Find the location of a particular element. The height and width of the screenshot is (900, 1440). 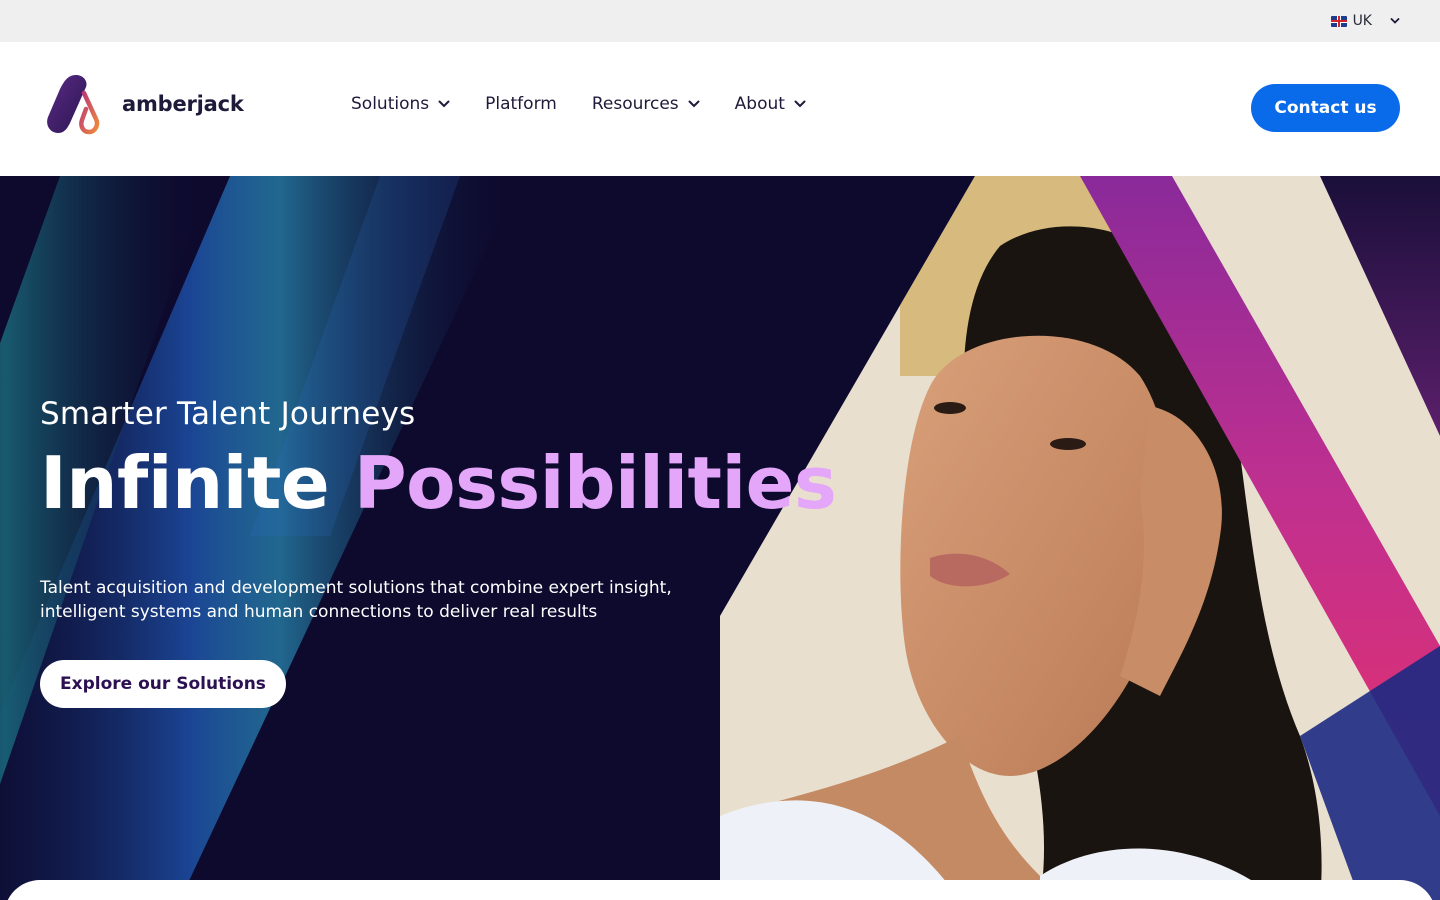

hero-headline: Infinite Possibilities is located at coordinates (438, 483).